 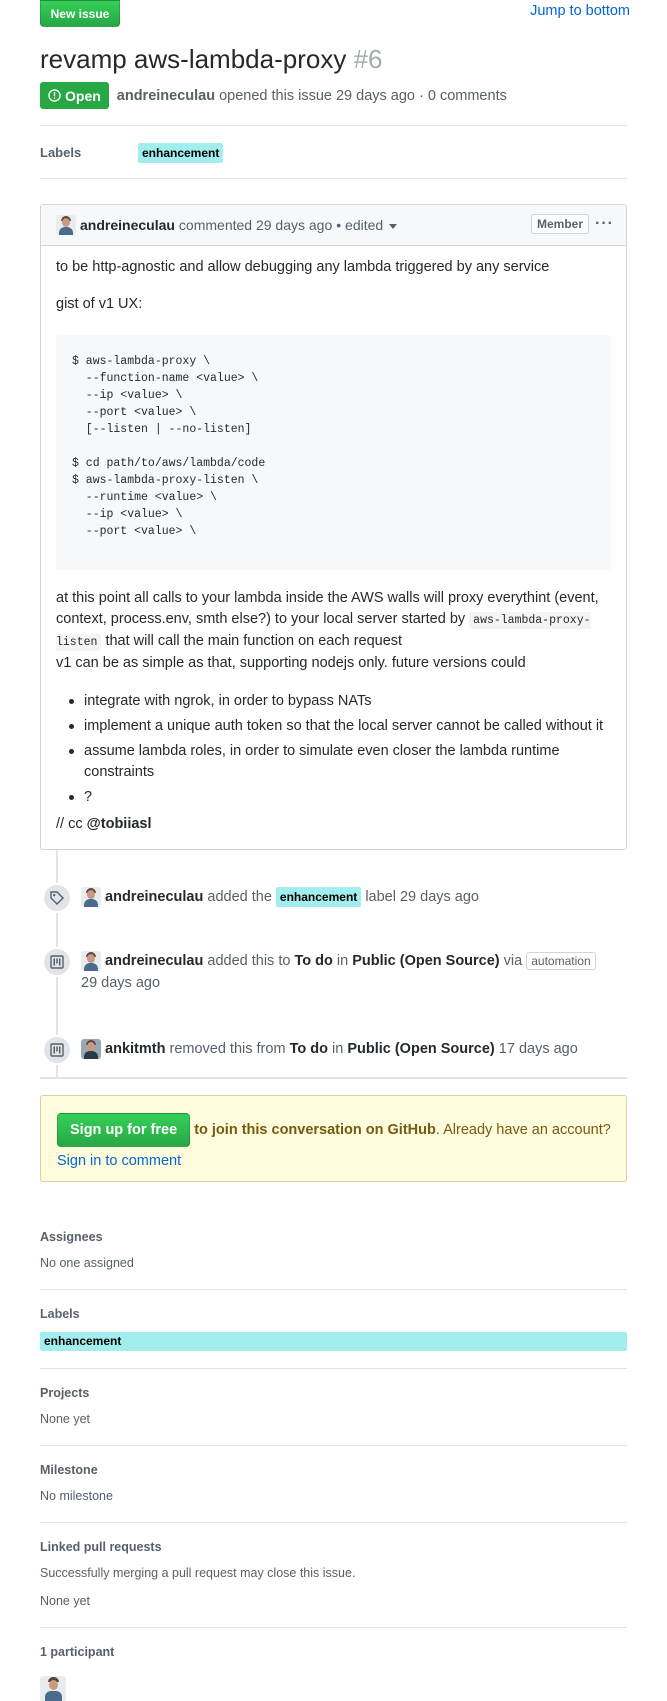 I want to click on signin-link: Sign in to comment, so click(x=119, y=1161).